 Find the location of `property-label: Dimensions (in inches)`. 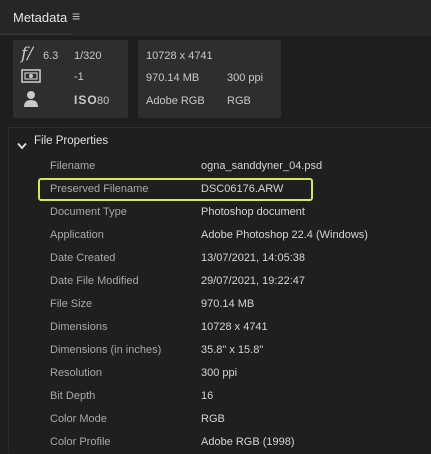

property-label: Dimensions (in inches) is located at coordinates (106, 350).